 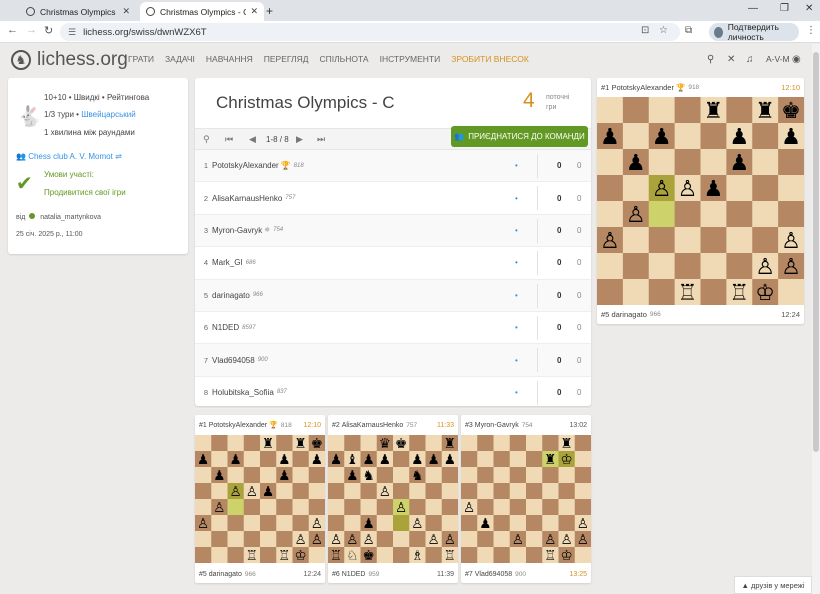 I want to click on chess-board: ♜♜ ♔♙♟ ♙♙ ♙ ♙ ♙♖ ♔, so click(x=526, y=499).